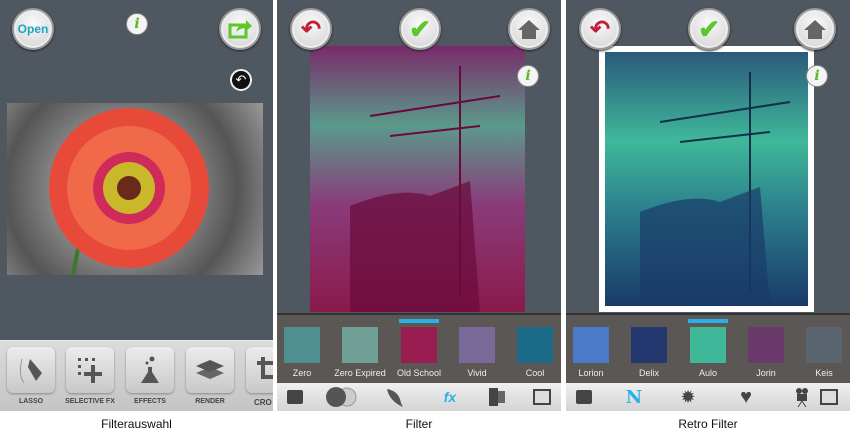 The image size is (850, 436). What do you see at coordinates (265, 368) in the screenshot?
I see `crop-icon` at bounding box center [265, 368].